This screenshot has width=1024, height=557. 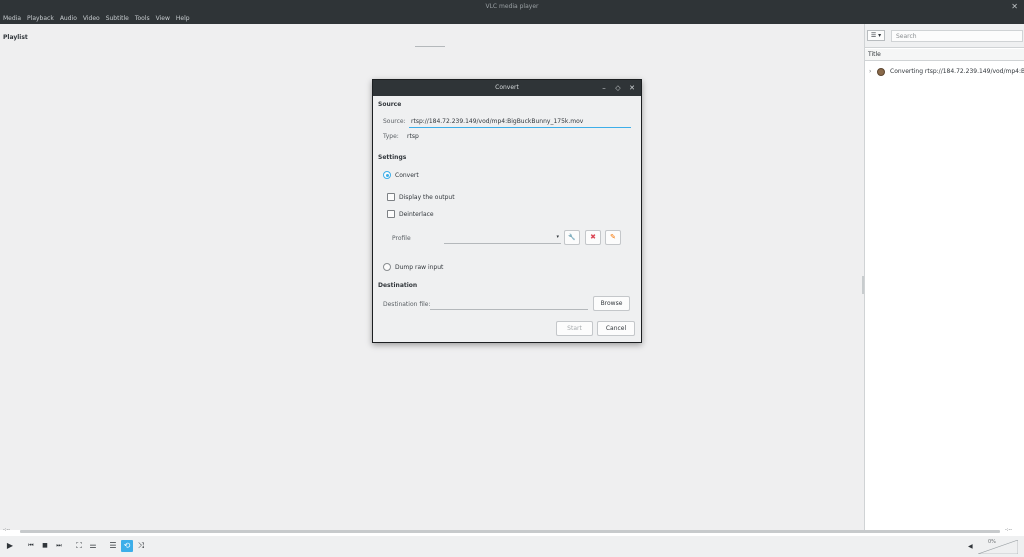 I want to click on delete-icon: ✖, so click(x=593, y=237).